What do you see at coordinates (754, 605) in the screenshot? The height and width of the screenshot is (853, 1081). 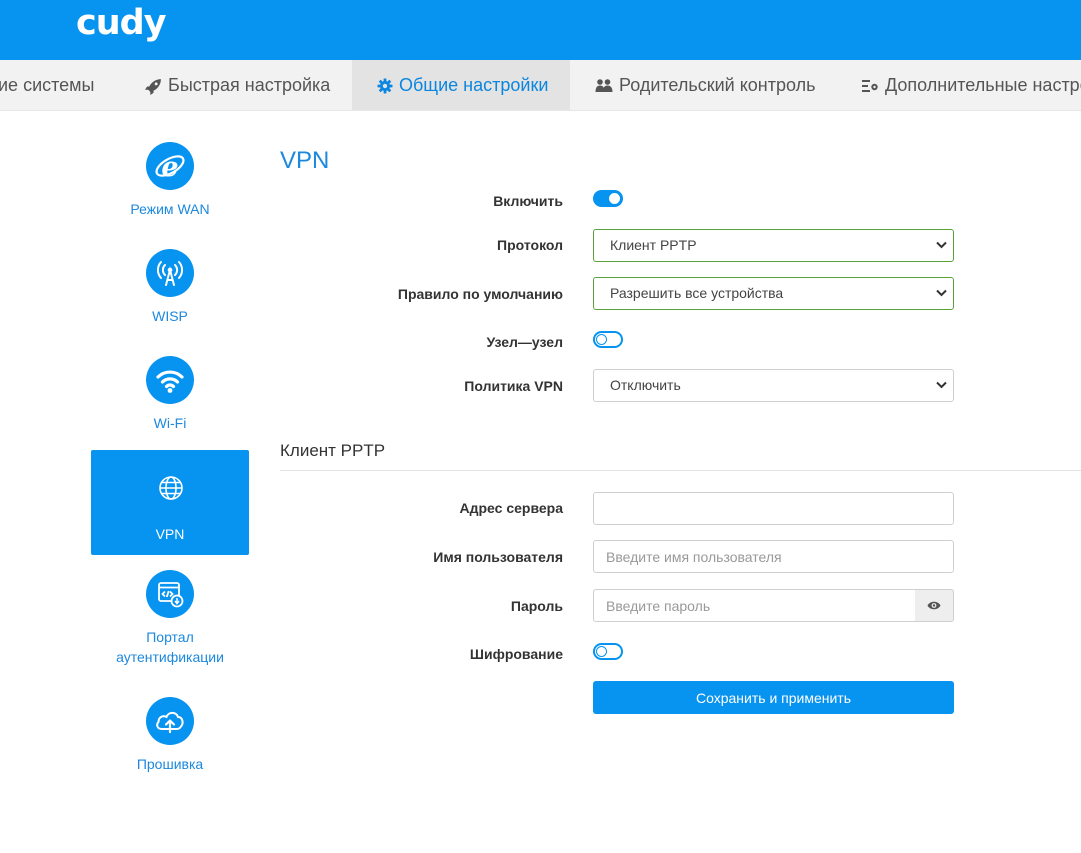 I see `password-input` at bounding box center [754, 605].